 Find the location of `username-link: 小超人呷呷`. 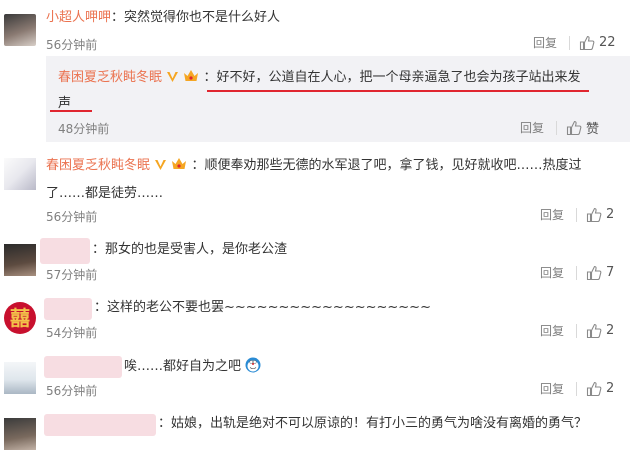

username-link: 小超人呷呷 is located at coordinates (78, 17).